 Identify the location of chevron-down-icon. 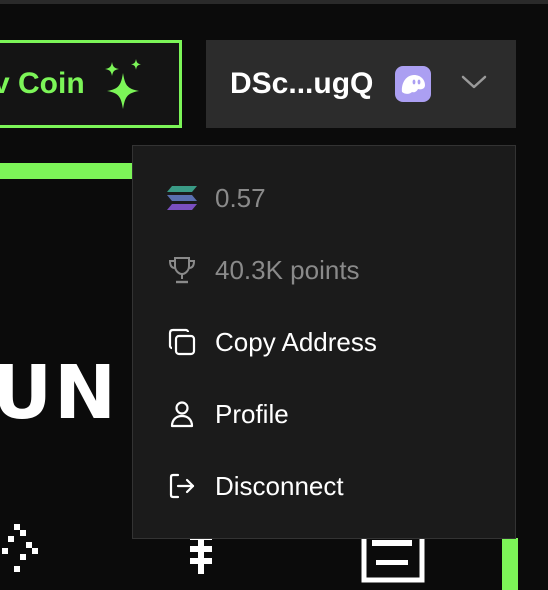
(474, 82).